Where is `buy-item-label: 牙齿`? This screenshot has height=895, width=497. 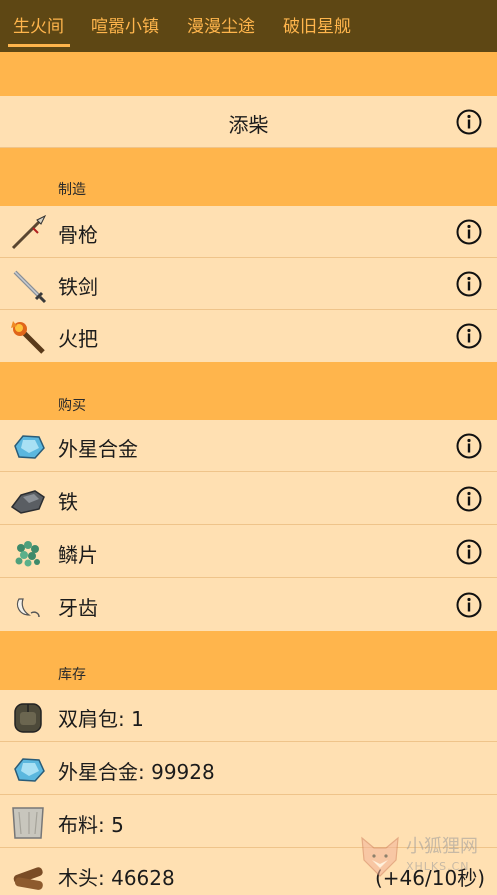 buy-item-label: 牙齿 is located at coordinates (78, 608).